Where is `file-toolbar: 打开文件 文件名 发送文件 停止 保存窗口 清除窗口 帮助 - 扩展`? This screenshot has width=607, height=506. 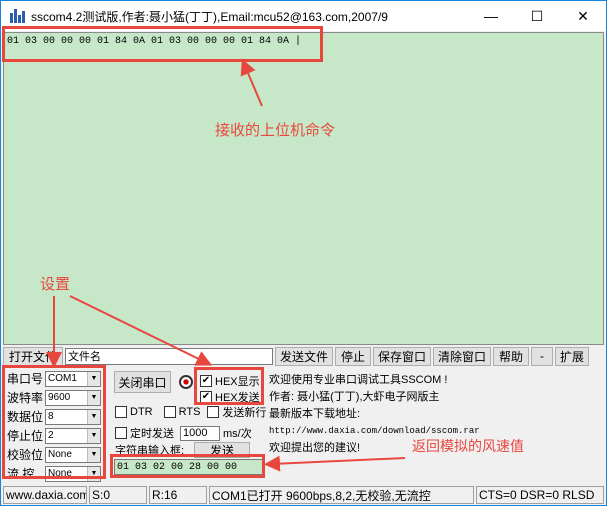
file-toolbar: 打开文件 文件名 发送文件 停止 保存窗口 清除窗口 帮助 - 扩展 is located at coordinates (304, 356).